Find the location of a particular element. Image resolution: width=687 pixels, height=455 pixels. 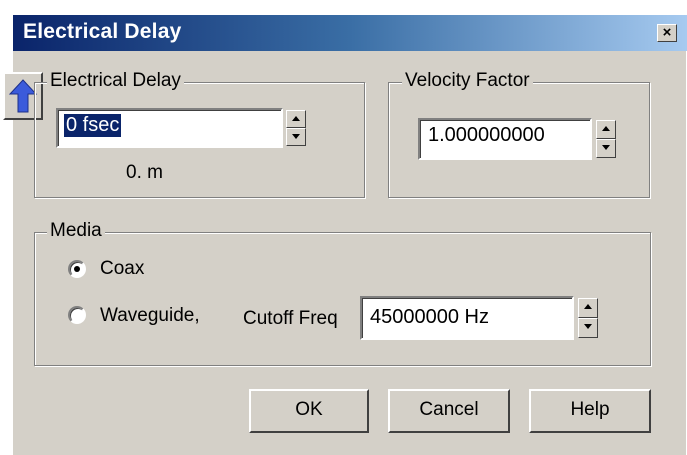

ok-button: OK is located at coordinates (309, 411).